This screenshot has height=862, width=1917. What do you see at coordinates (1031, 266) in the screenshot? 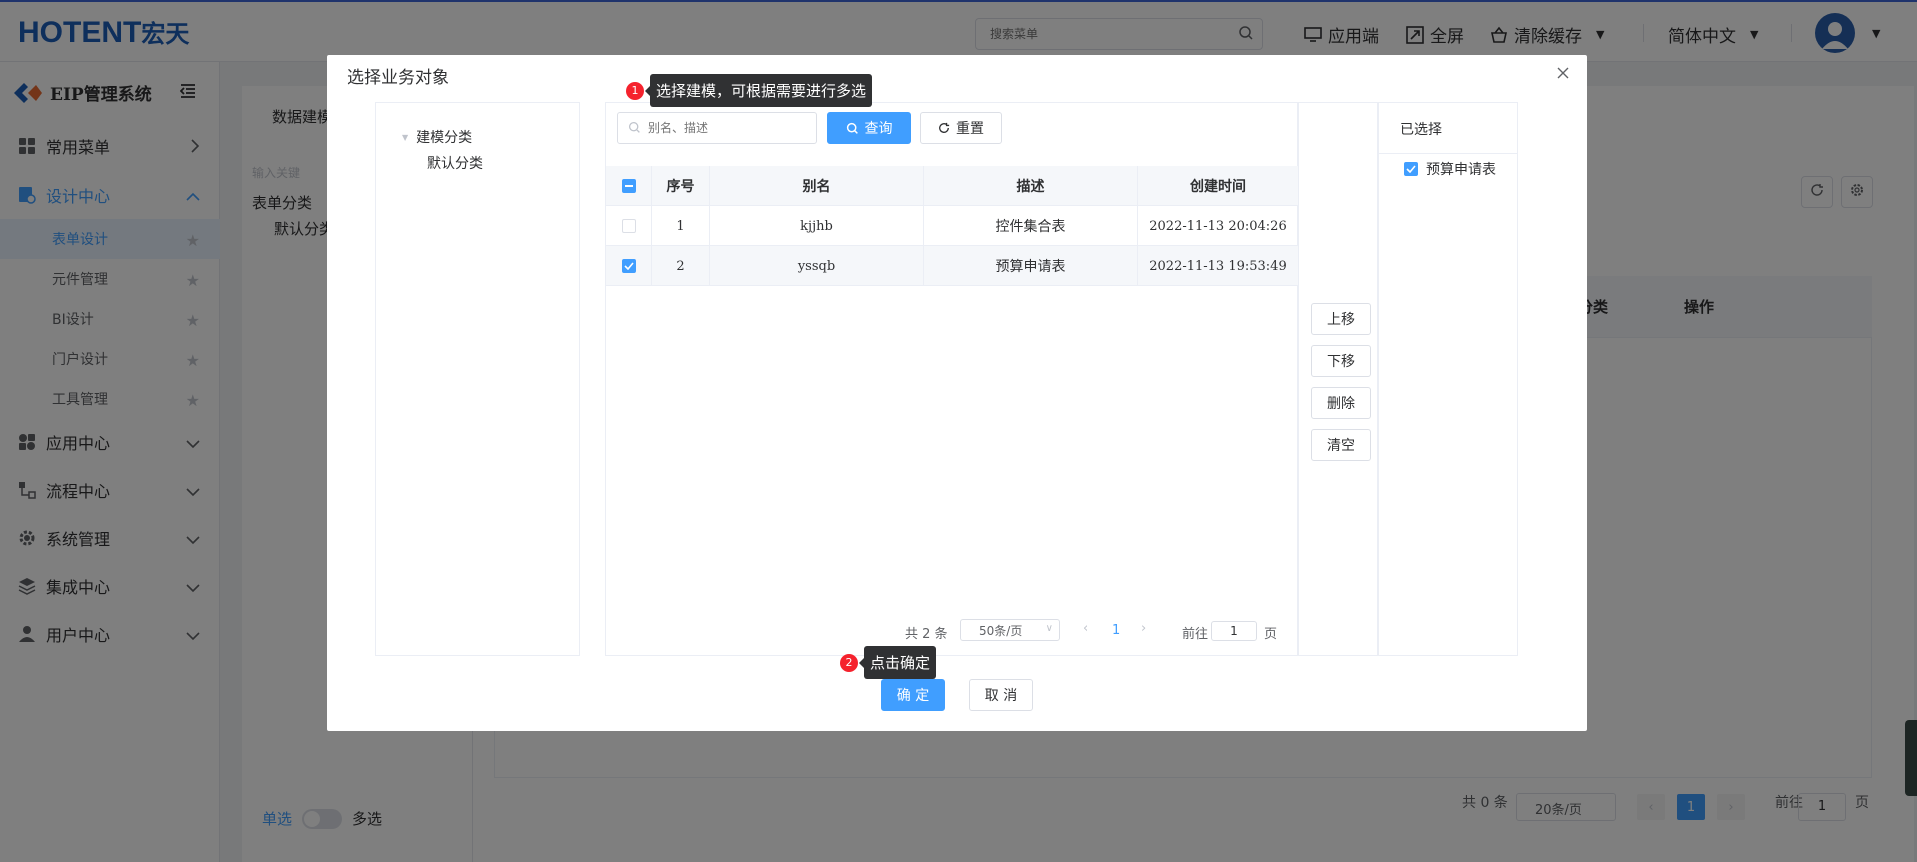
I see `cell-desc: 预算申请表` at bounding box center [1031, 266].